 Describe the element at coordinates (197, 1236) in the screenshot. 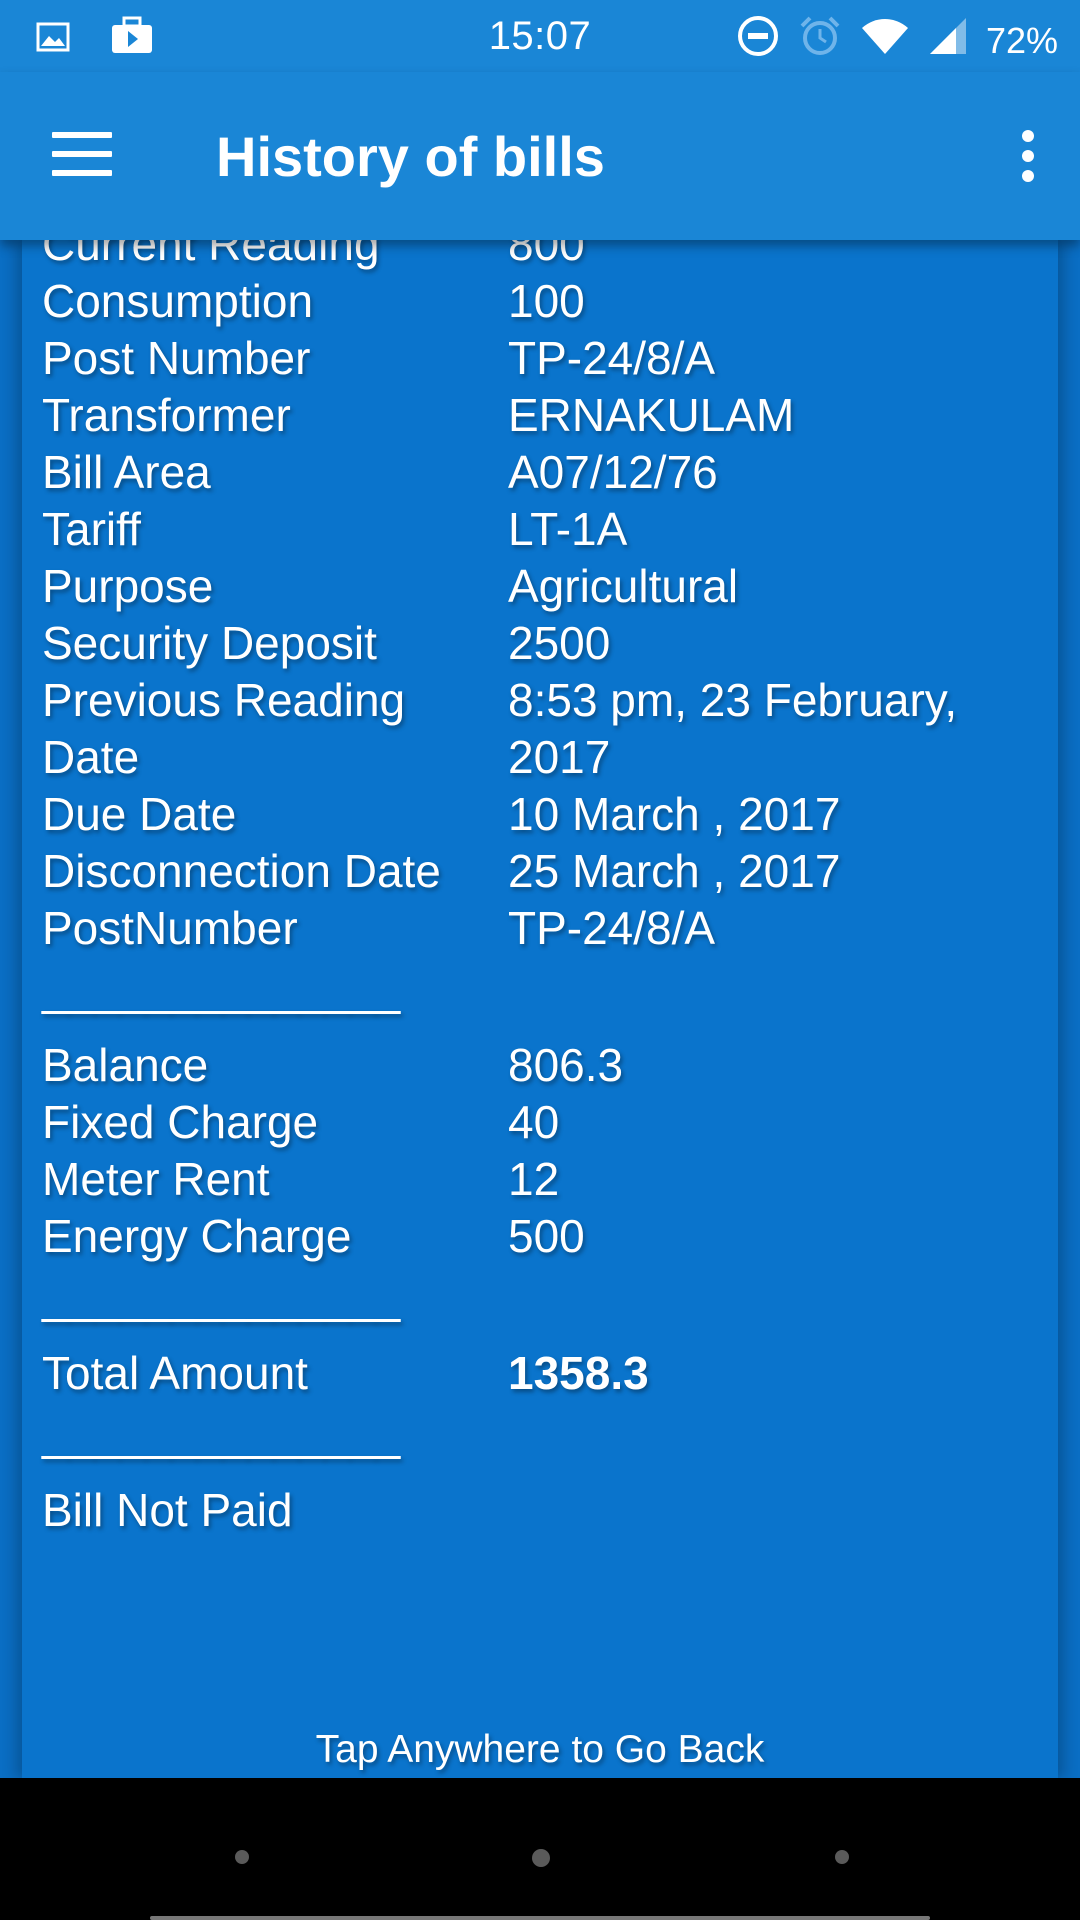

I see `charge-label: Energy Charge` at that location.